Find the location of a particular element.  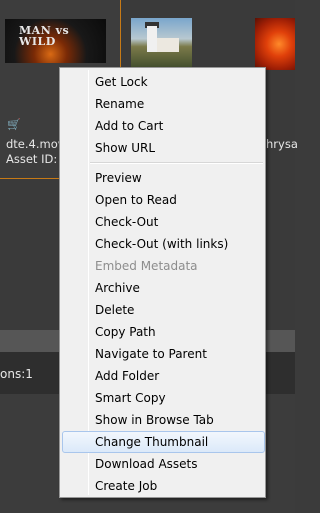

menu-item-navigate-to-parent: Navigate to Parent is located at coordinates (163, 354).